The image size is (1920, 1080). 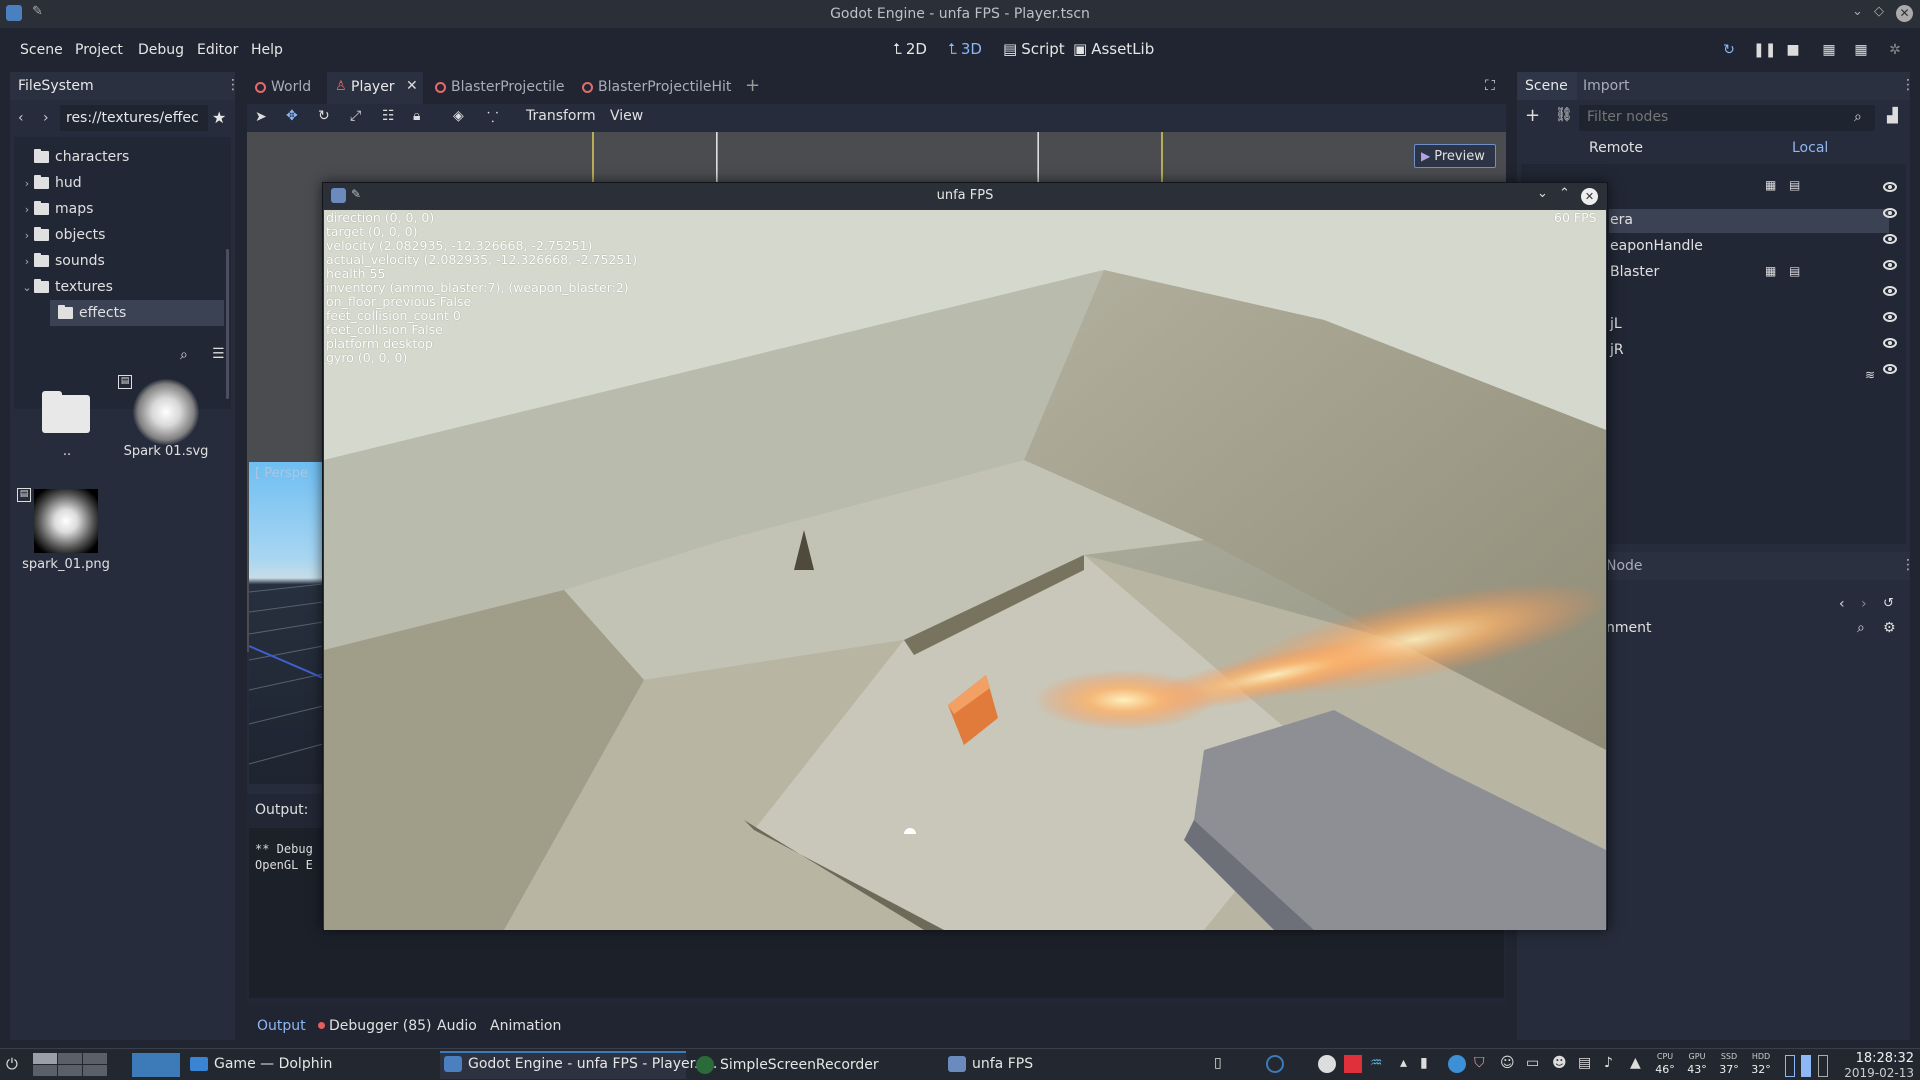 What do you see at coordinates (1564, 115) in the screenshot?
I see `link-icon: ⛓` at bounding box center [1564, 115].